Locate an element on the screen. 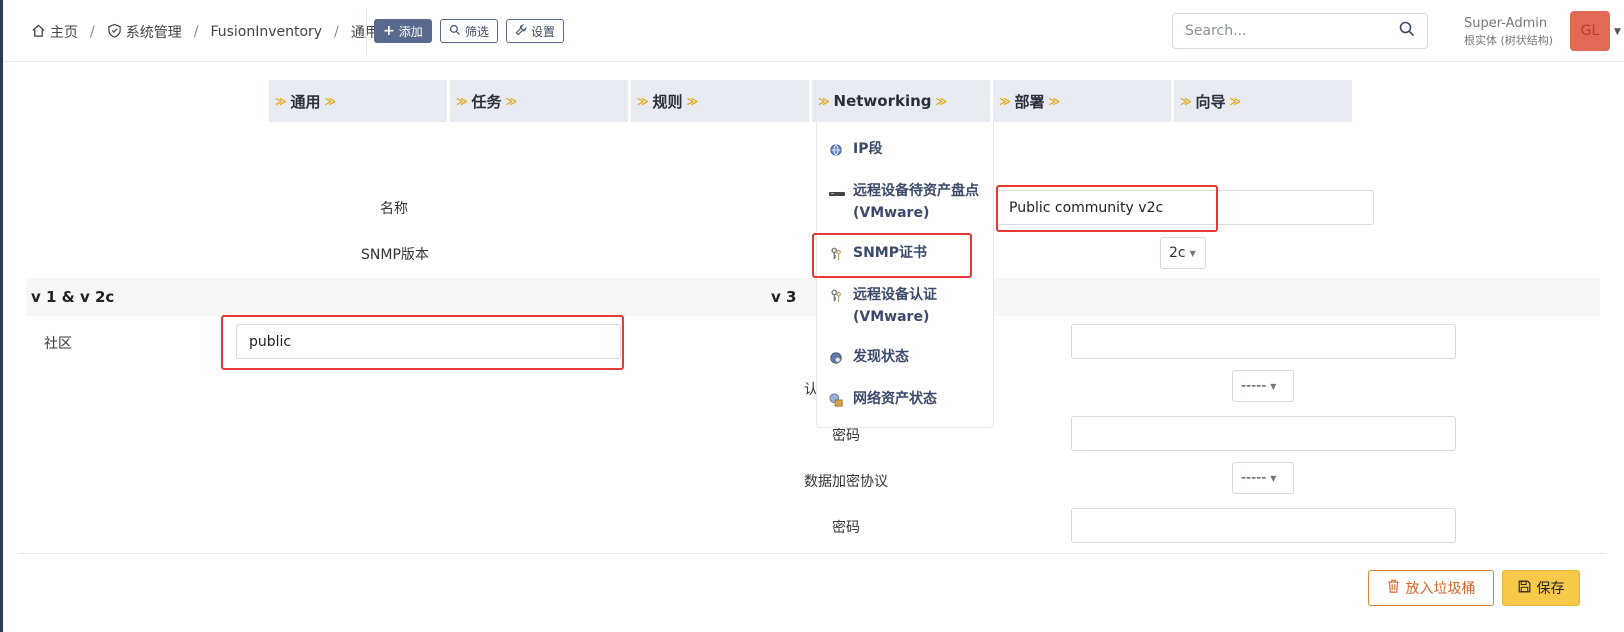  menu-item-ip-range: IP段 is located at coordinates (907, 149).